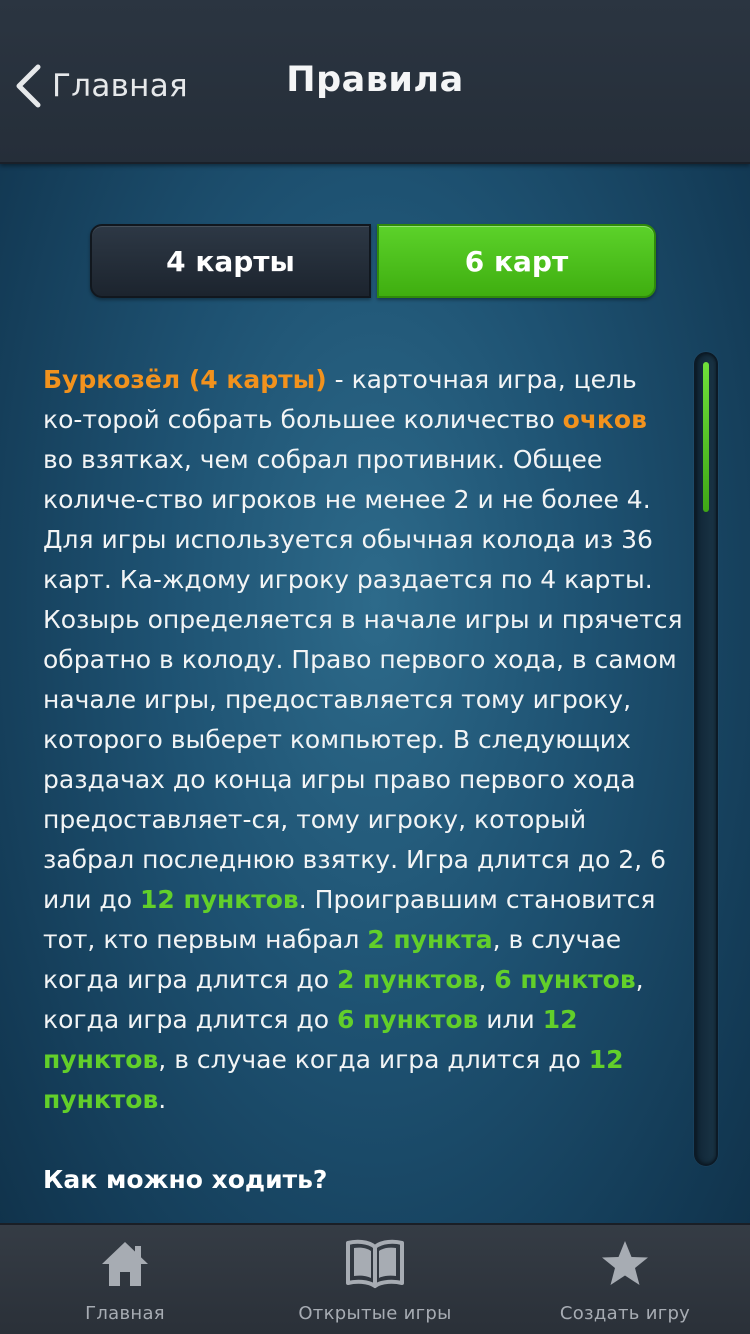 This screenshot has width=750, height=1334. Describe the element at coordinates (185, 1179) in the screenshot. I see `section-heading: Как можно ходить?` at that location.